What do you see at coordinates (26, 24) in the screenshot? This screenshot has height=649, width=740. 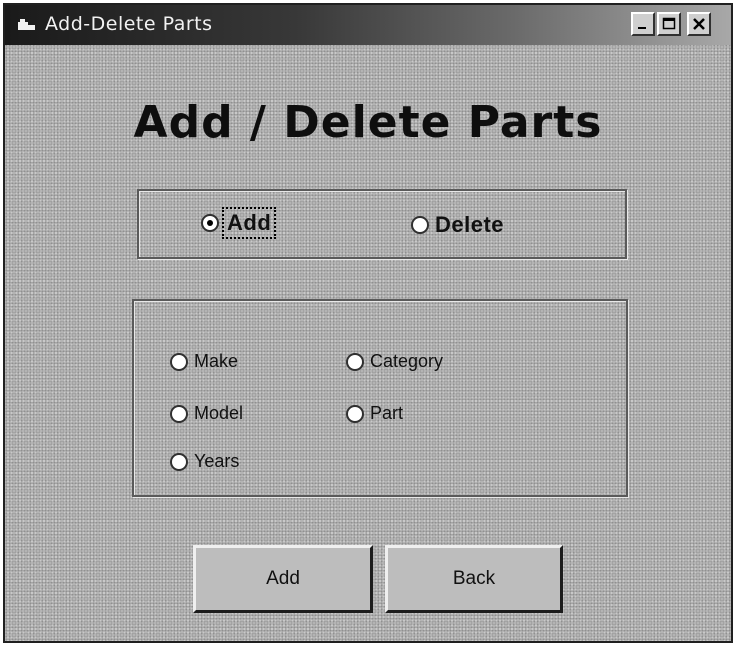 I see `app-icon` at bounding box center [26, 24].